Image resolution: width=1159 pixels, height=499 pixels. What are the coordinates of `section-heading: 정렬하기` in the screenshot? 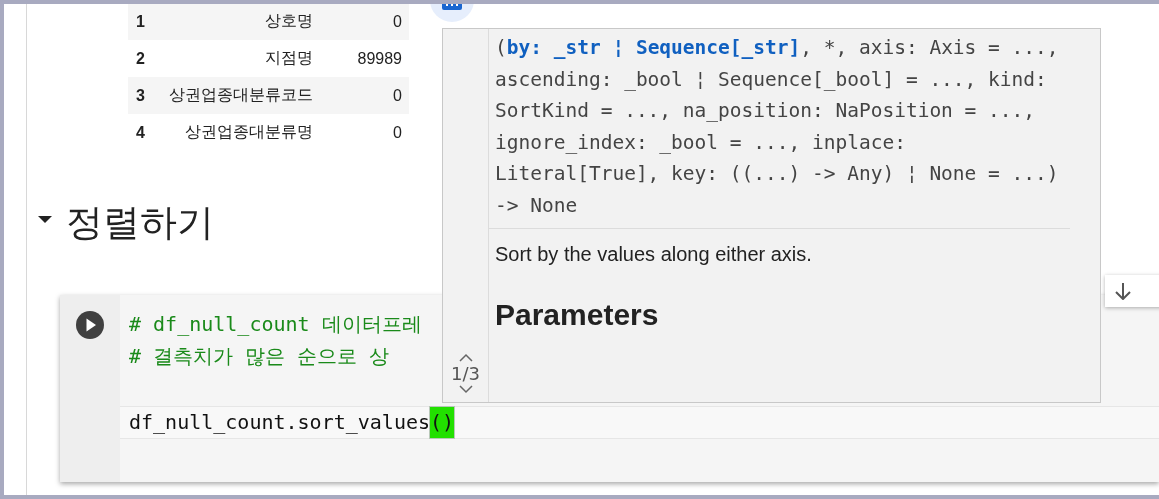 It's located at (140, 223).